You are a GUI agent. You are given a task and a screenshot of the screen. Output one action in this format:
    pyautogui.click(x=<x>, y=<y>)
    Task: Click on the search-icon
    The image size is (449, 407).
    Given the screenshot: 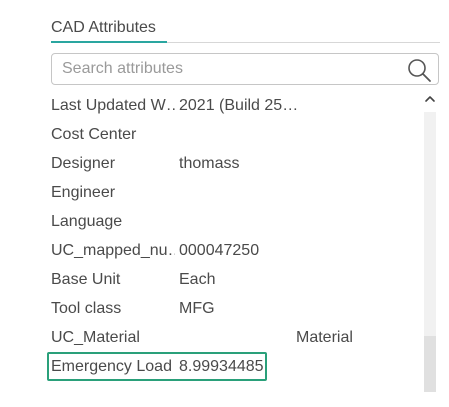 What is the action you would take?
    pyautogui.click(x=419, y=70)
    